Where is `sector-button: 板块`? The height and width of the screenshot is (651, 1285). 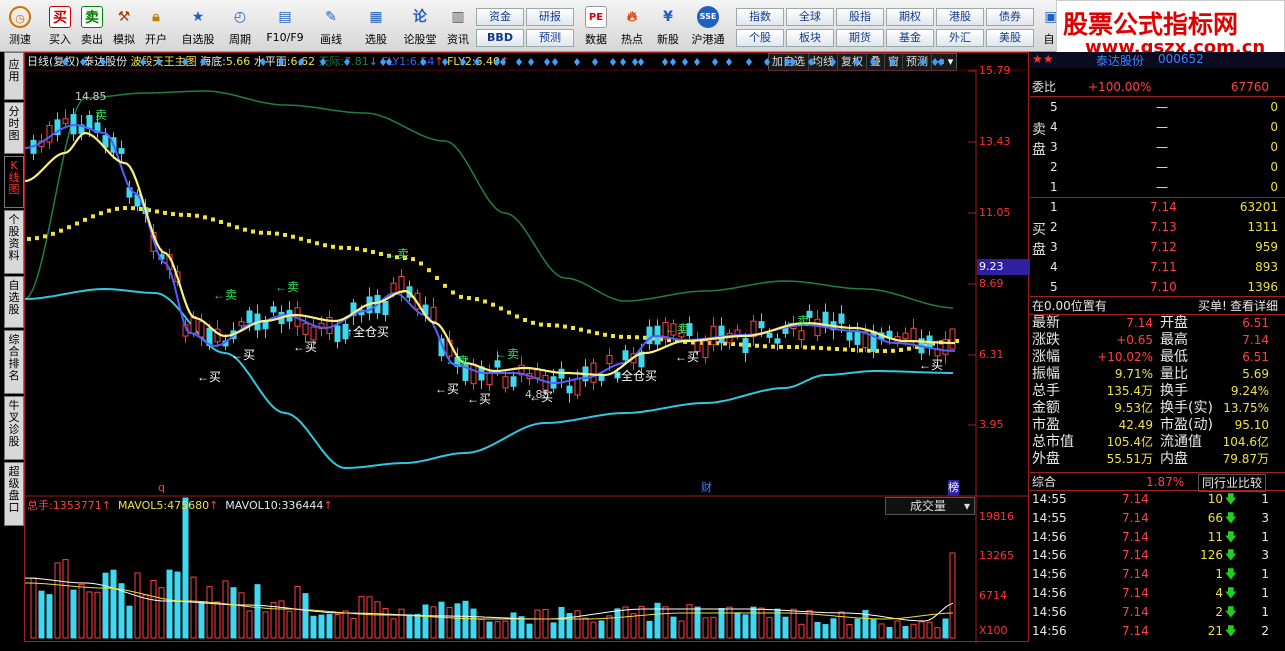
sector-button: 板块 is located at coordinates (810, 38).